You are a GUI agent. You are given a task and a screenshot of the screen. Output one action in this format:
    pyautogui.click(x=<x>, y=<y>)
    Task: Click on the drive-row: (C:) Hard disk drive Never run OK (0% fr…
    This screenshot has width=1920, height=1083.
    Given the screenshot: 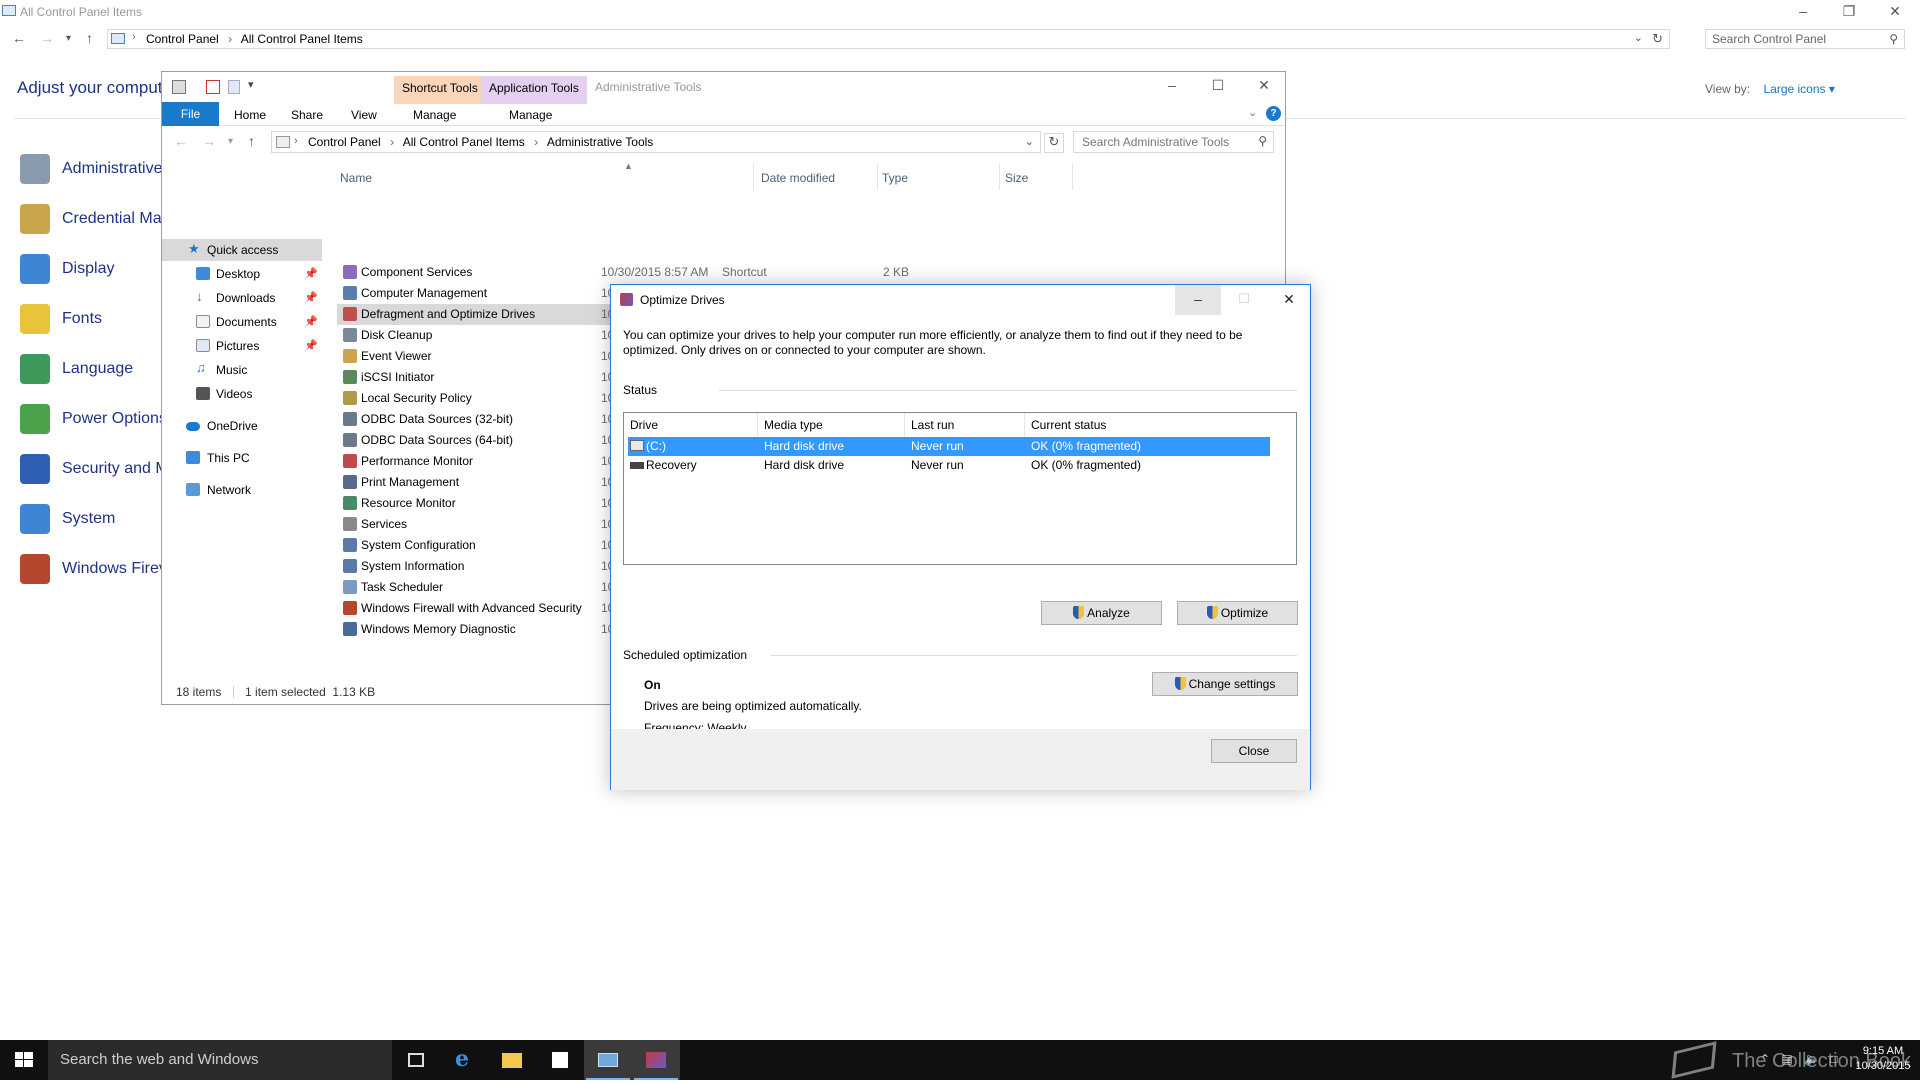 What is the action you would take?
    pyautogui.click(x=949, y=446)
    